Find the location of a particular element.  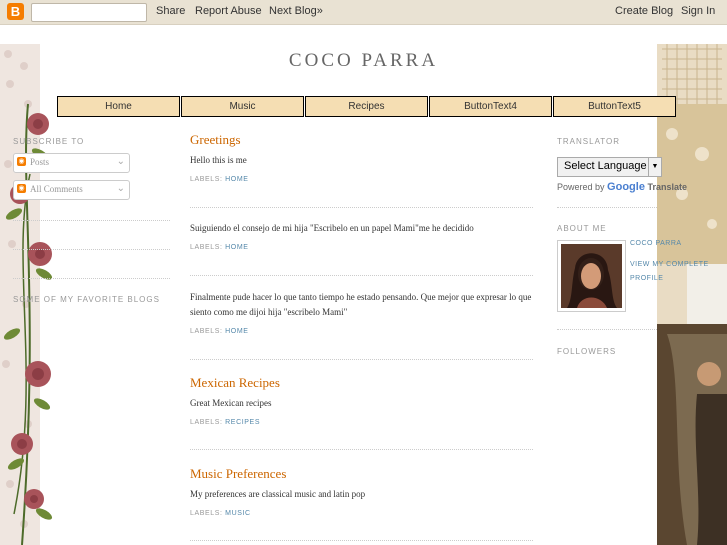

sign-in-link: Sign In is located at coordinates (698, 11).